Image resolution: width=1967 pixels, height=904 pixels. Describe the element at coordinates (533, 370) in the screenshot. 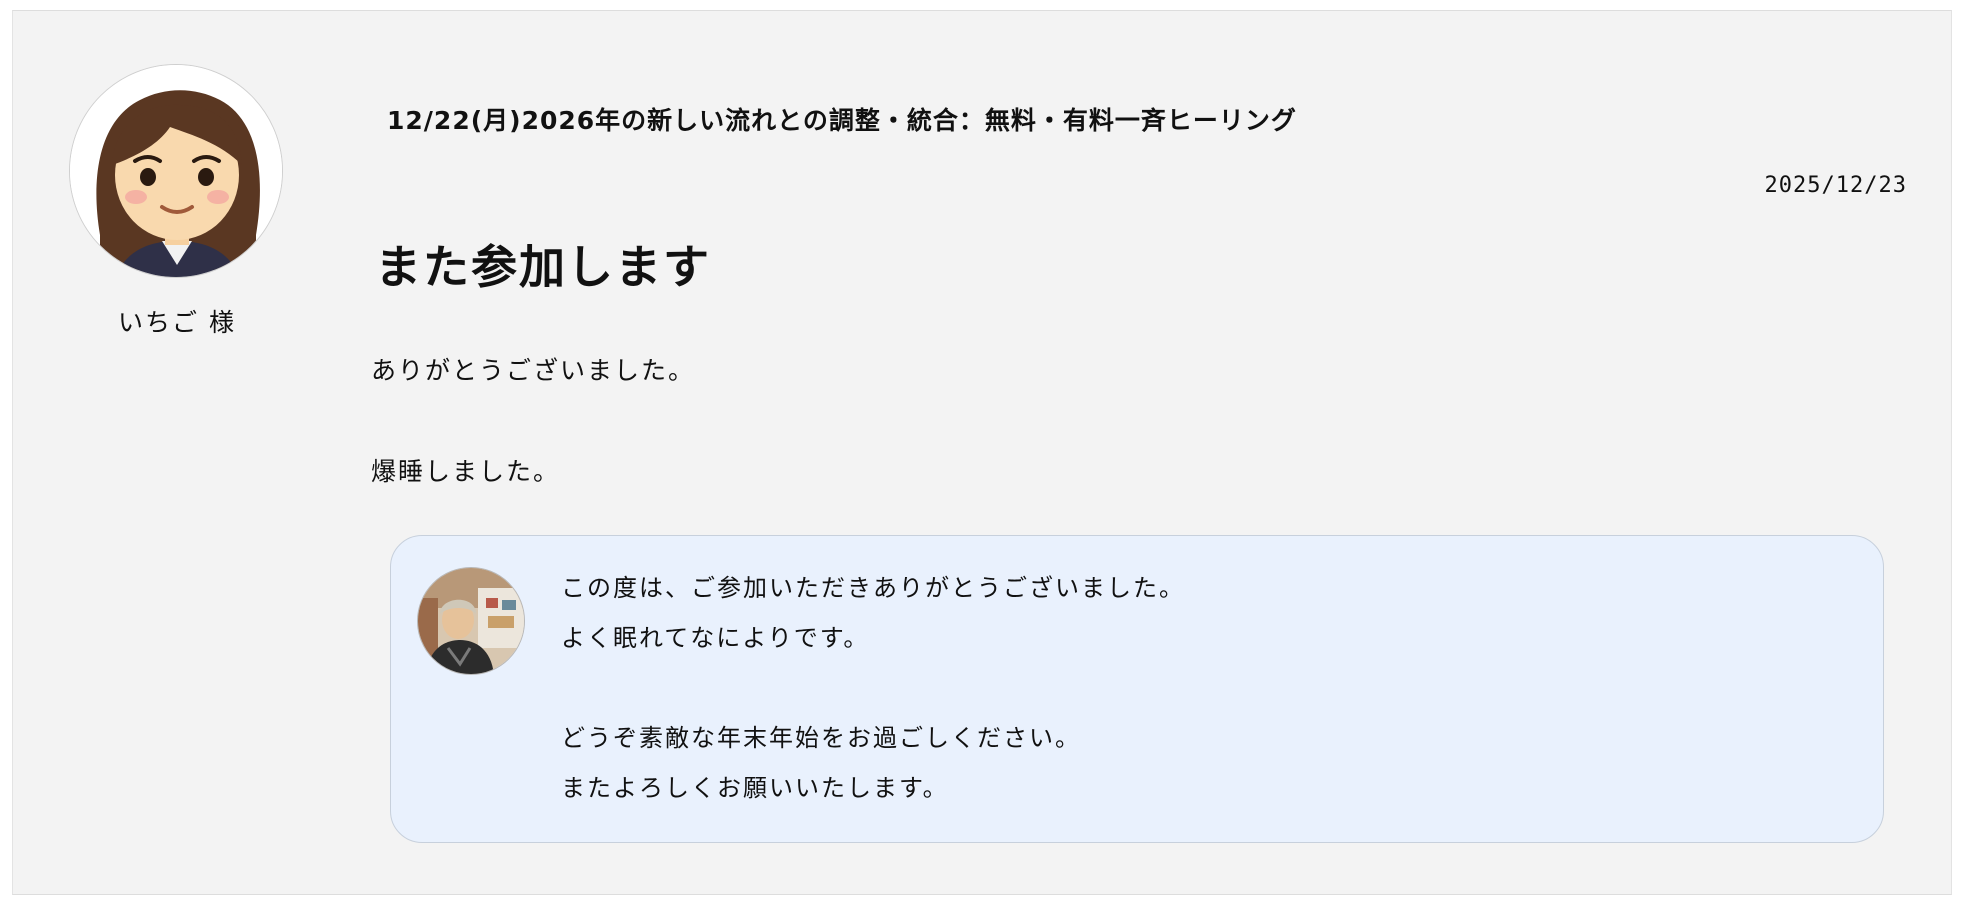

I see `review-body-line: ありがとうございました。` at that location.